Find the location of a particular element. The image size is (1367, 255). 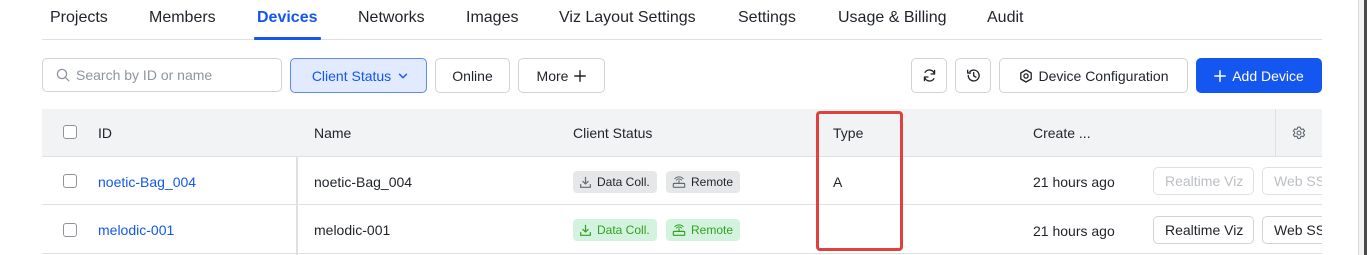

device-id-link: noetic-Bag_004 is located at coordinates (147, 182).